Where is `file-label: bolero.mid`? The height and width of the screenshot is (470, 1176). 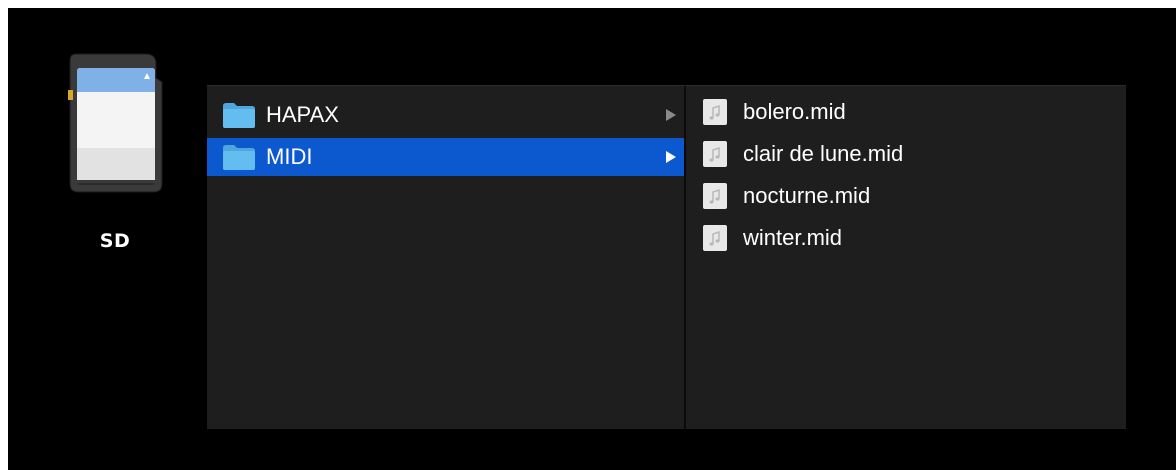
file-label: bolero.mid is located at coordinates (794, 111).